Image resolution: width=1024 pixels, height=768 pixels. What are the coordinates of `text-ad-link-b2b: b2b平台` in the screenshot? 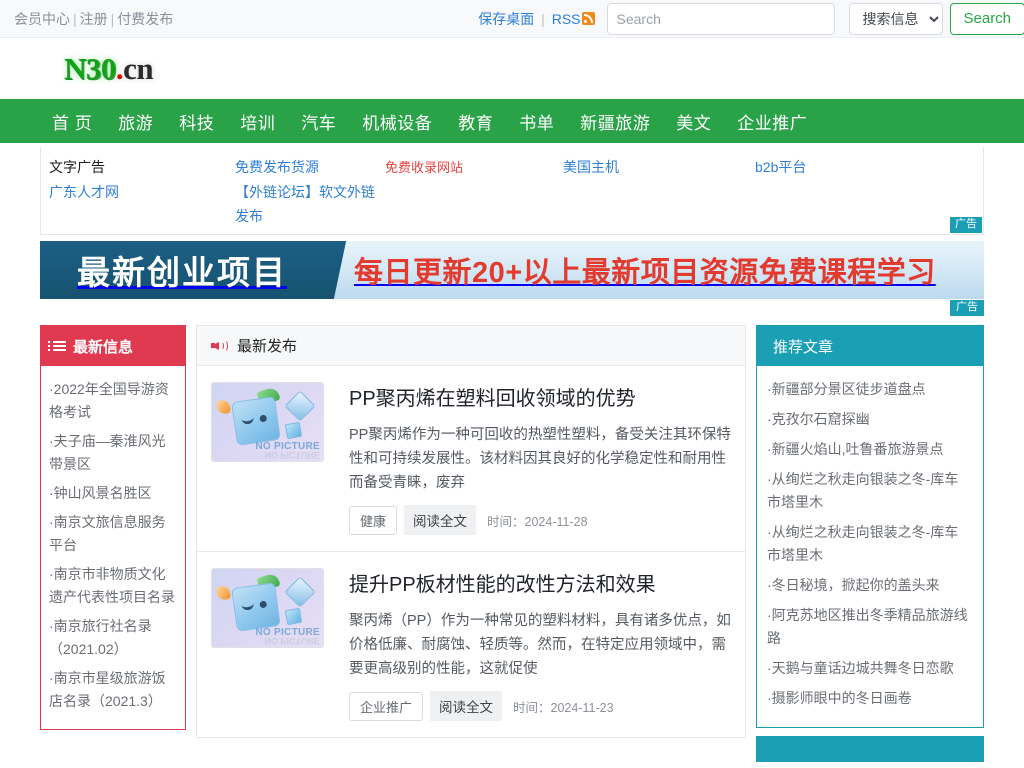 It's located at (780, 167).